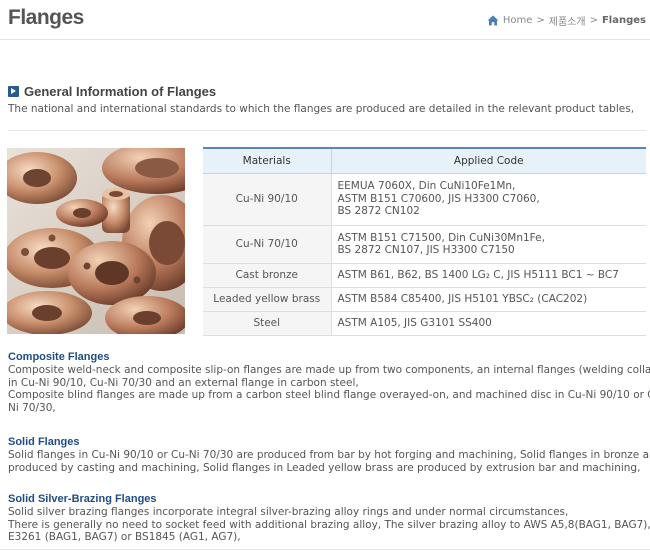 The image size is (650, 551). Describe the element at coordinates (13, 91) in the screenshot. I see `section-bullet-icon` at that location.